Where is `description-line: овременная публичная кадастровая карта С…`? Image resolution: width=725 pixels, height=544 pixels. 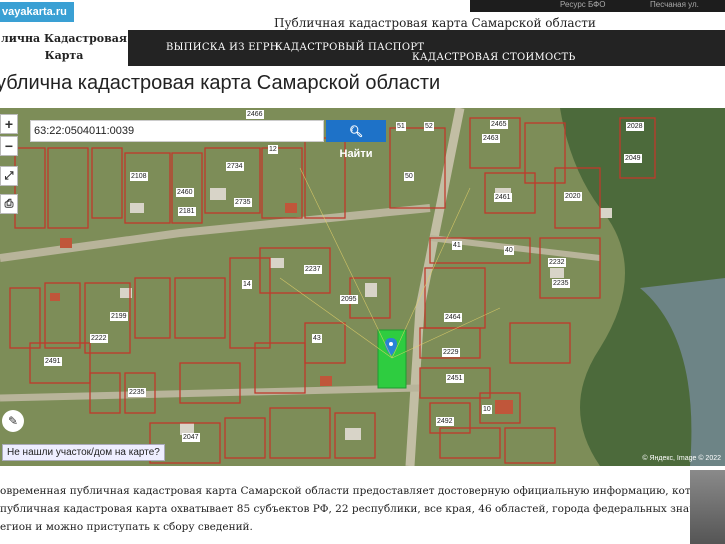
description-line: овременная публичная кадастровая карта С… is located at coordinates (345, 491).